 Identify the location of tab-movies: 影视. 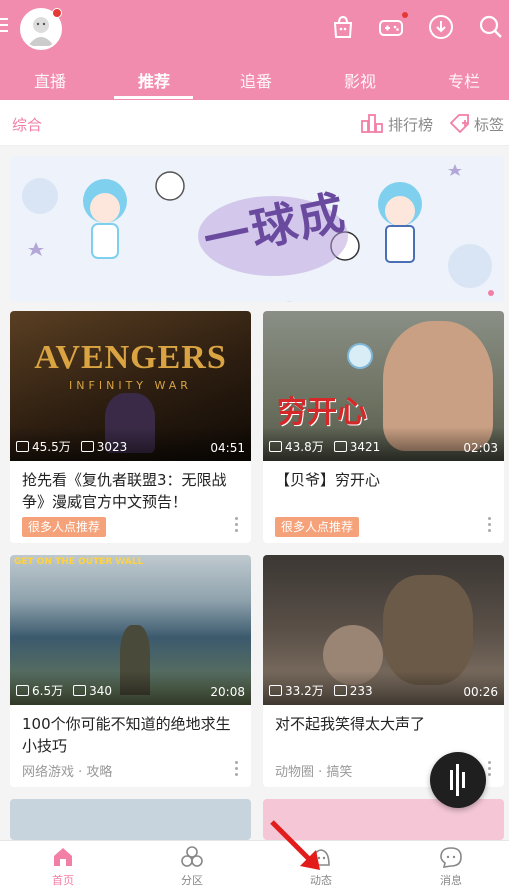
(360, 80).